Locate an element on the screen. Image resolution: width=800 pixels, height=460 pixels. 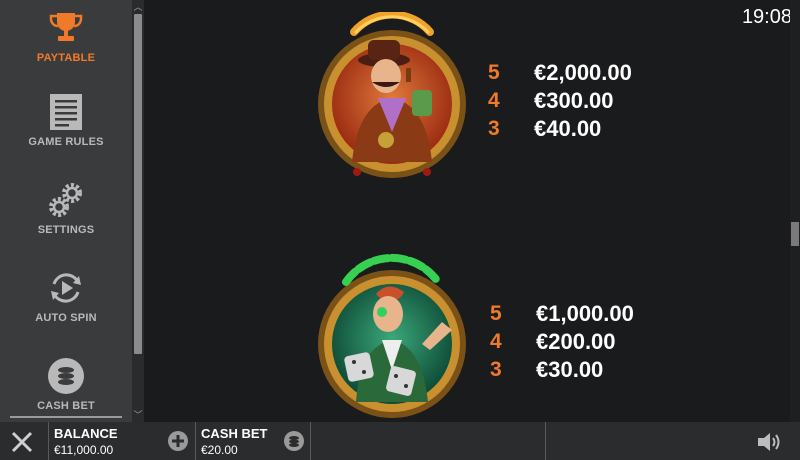
sidebar-item-settings: SETTINGS is located at coordinates (66, 220).